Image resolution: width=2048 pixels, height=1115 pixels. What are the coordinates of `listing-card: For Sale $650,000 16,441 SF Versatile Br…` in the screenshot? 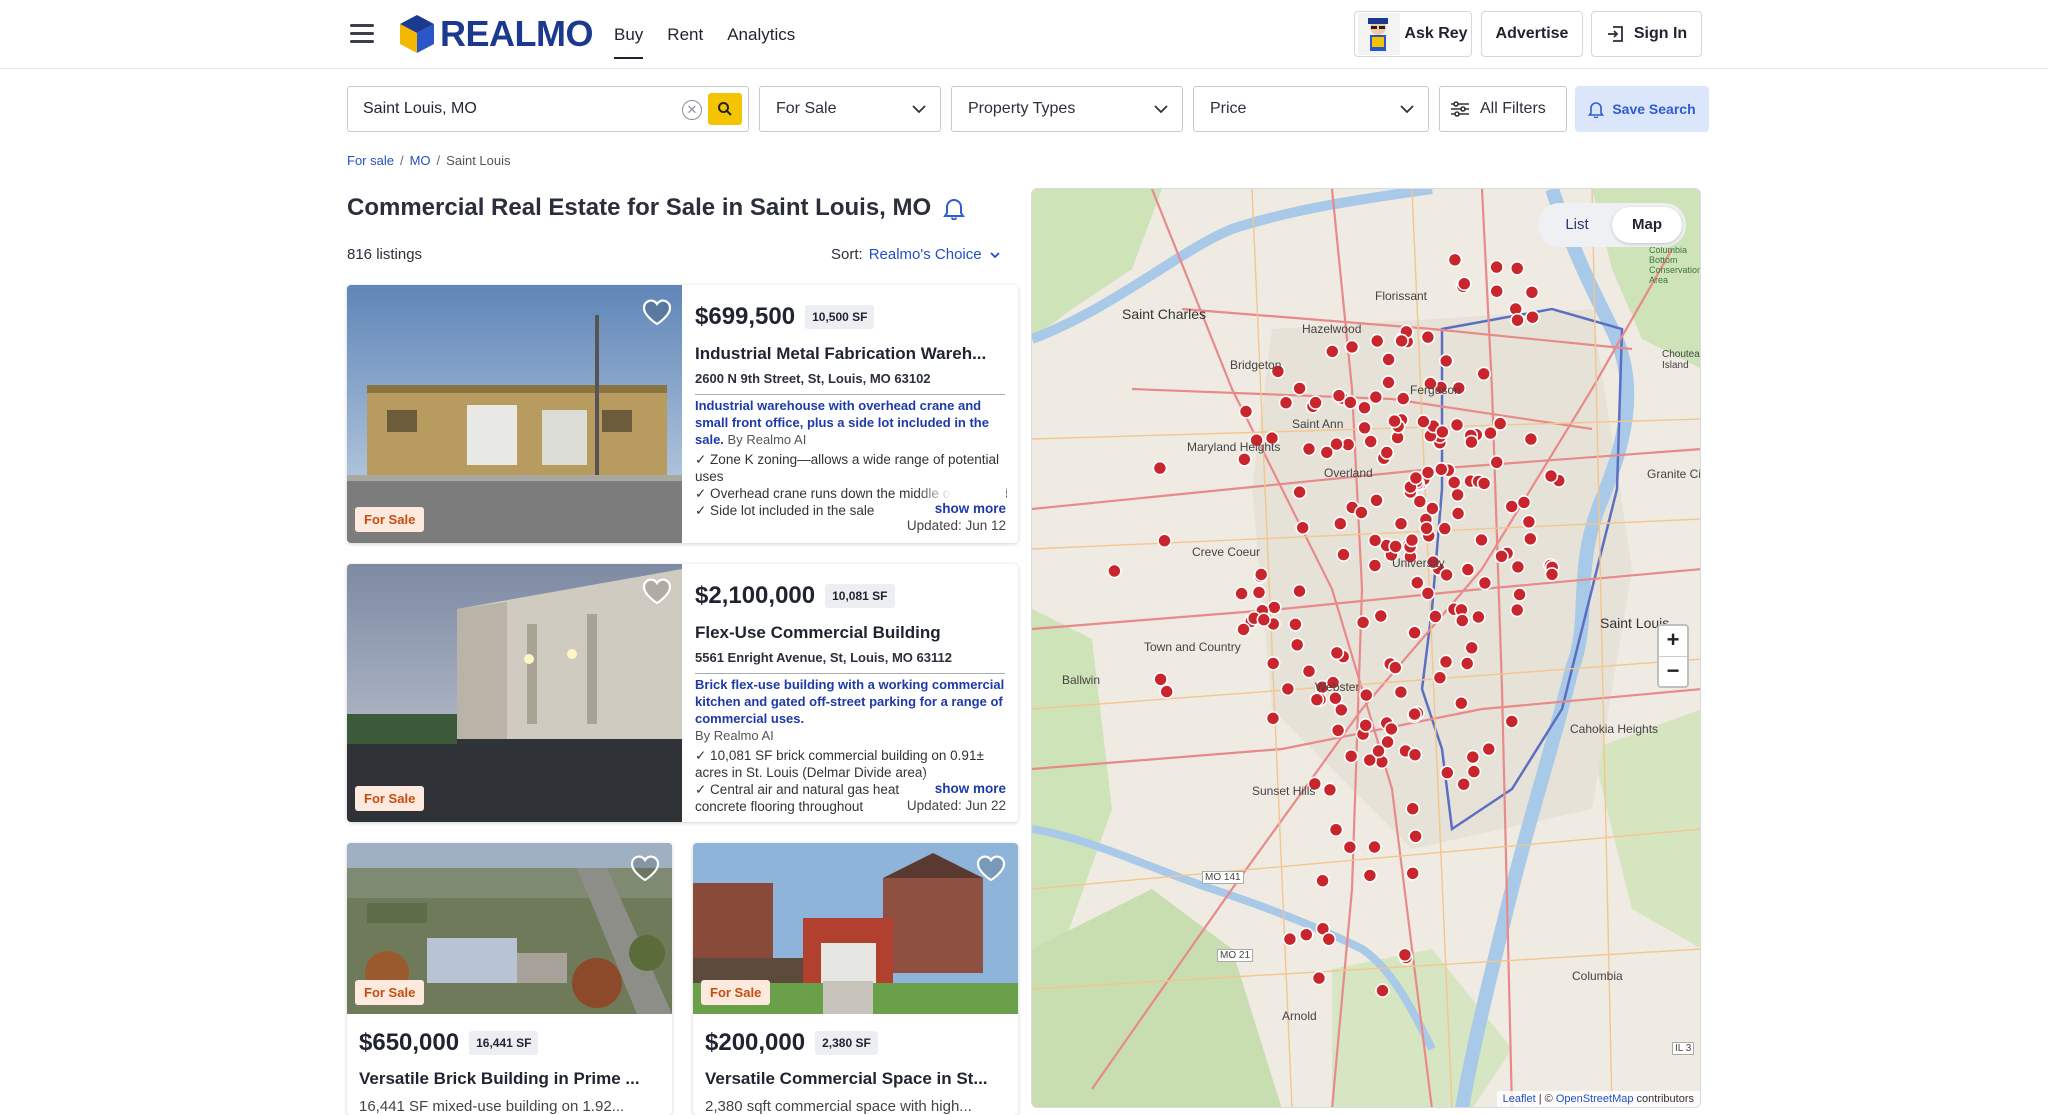 It's located at (509, 979).